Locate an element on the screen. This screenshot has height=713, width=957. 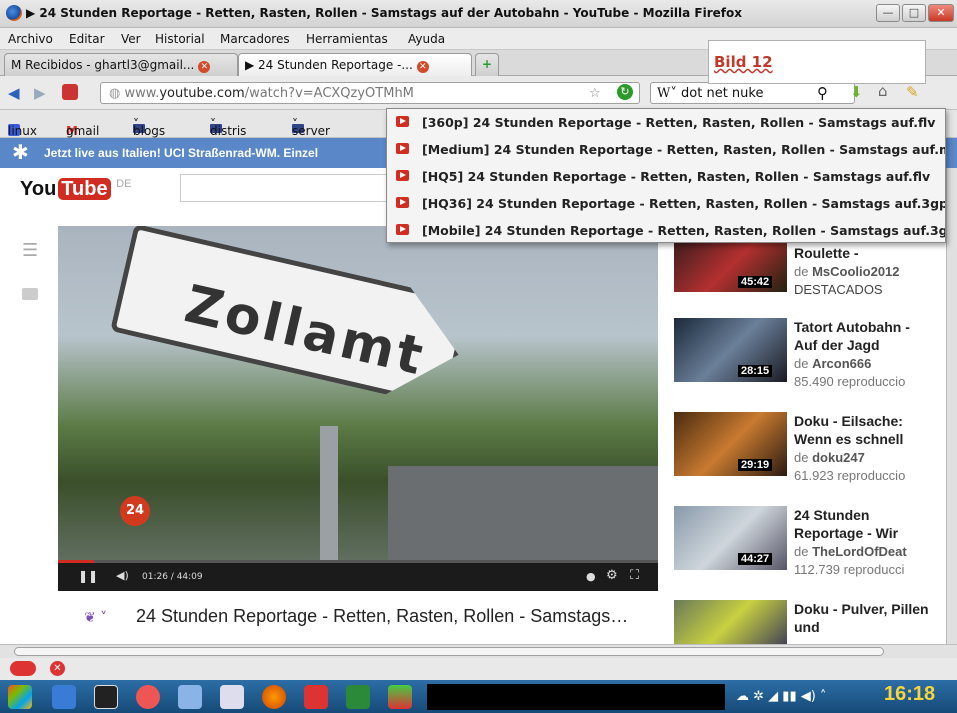
tray-icons: ☁ ✲ ◢ ▮▮ ◀) ˄ is located at coordinates (781, 696).